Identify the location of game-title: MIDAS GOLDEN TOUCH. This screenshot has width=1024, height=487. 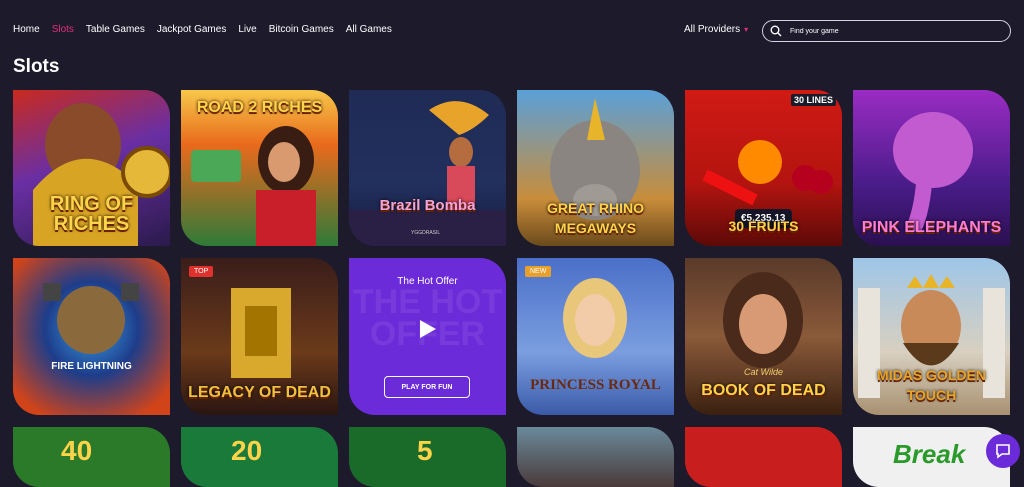
(931, 385).